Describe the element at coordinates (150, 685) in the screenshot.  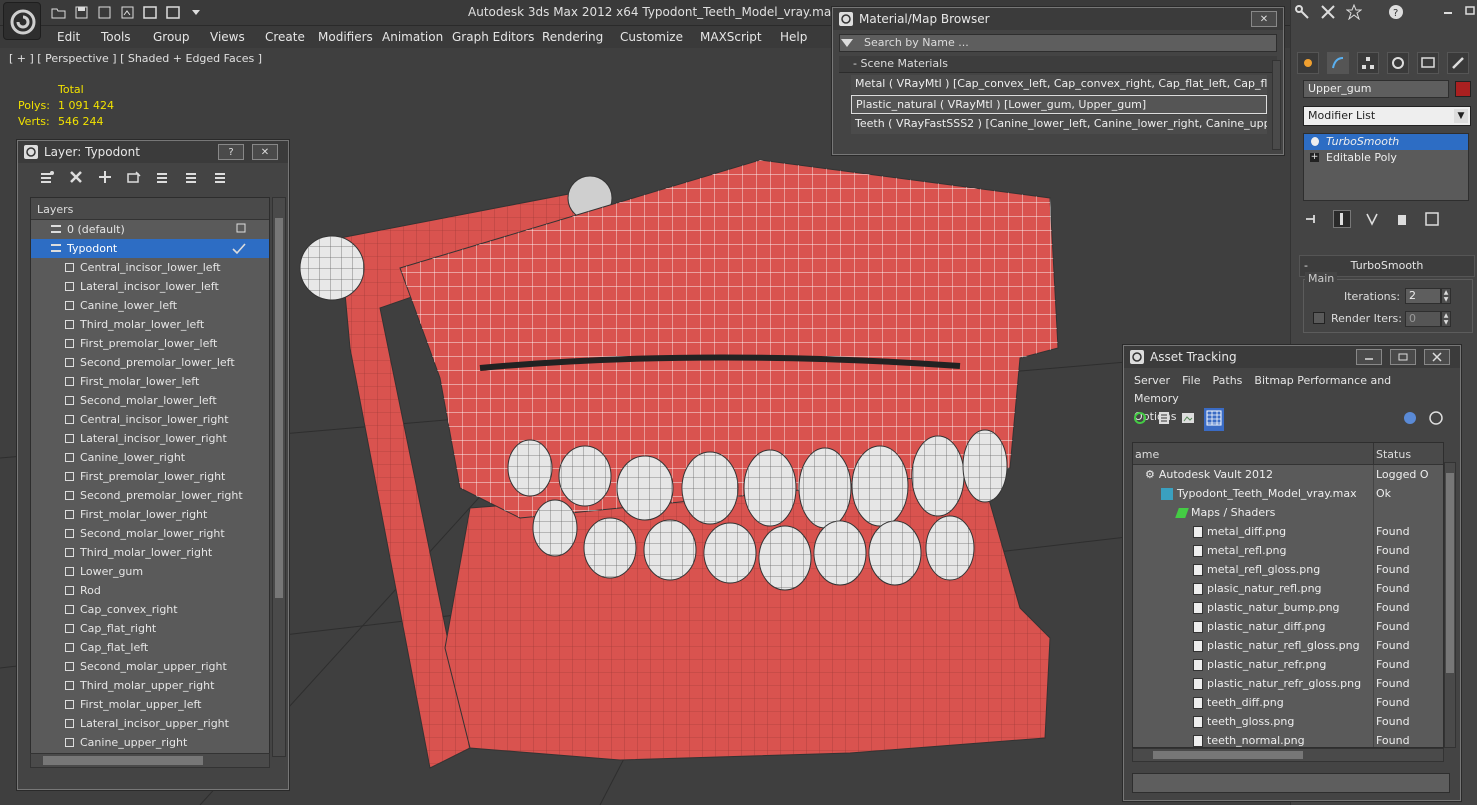
I see `layer-object-row: Third_molar_upper_right` at that location.